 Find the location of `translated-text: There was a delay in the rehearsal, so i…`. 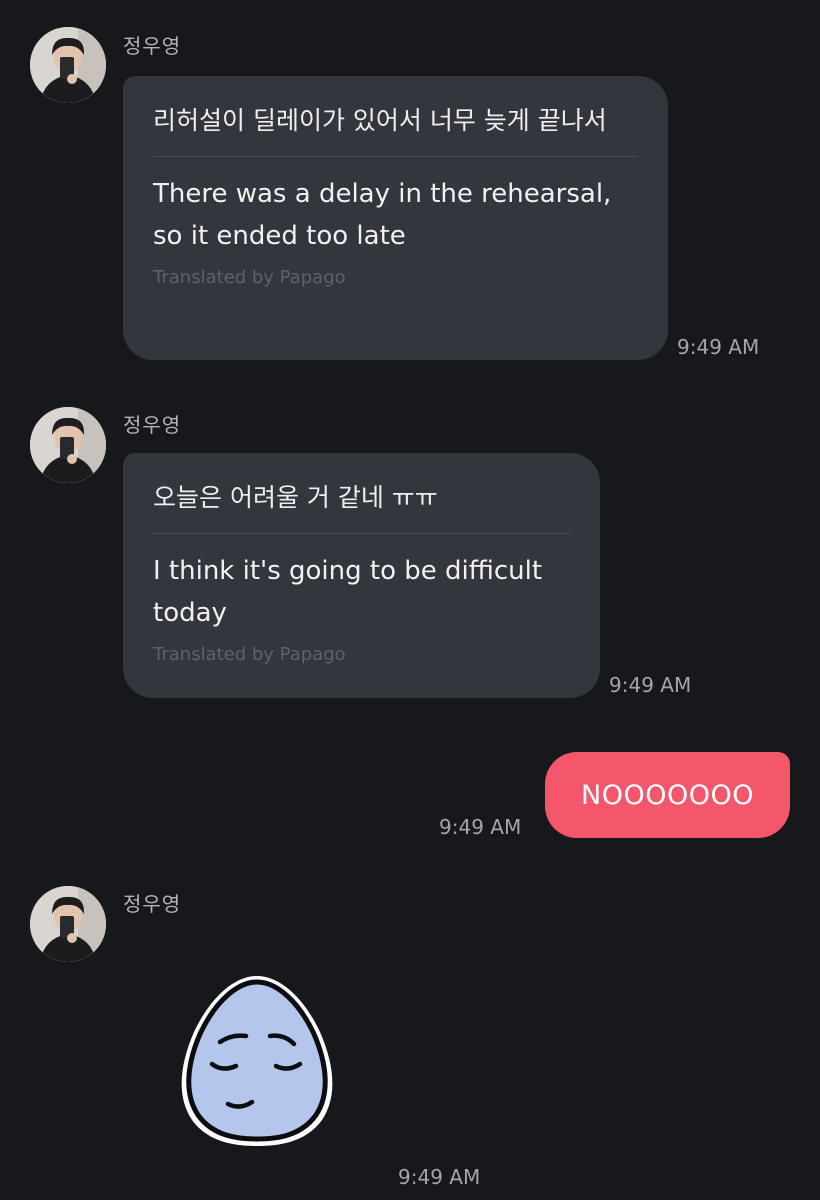

translated-text: There was a delay in the rehearsal, so i… is located at coordinates (382, 215).